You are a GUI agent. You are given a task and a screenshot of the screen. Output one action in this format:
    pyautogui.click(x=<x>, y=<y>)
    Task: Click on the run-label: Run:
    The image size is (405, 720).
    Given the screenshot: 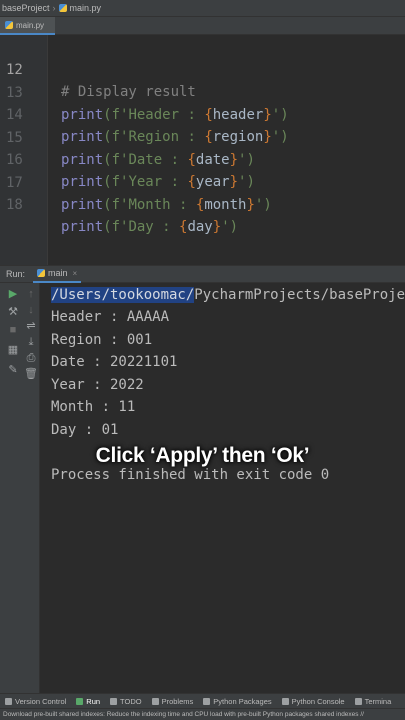 What is the action you would take?
    pyautogui.click(x=16, y=274)
    